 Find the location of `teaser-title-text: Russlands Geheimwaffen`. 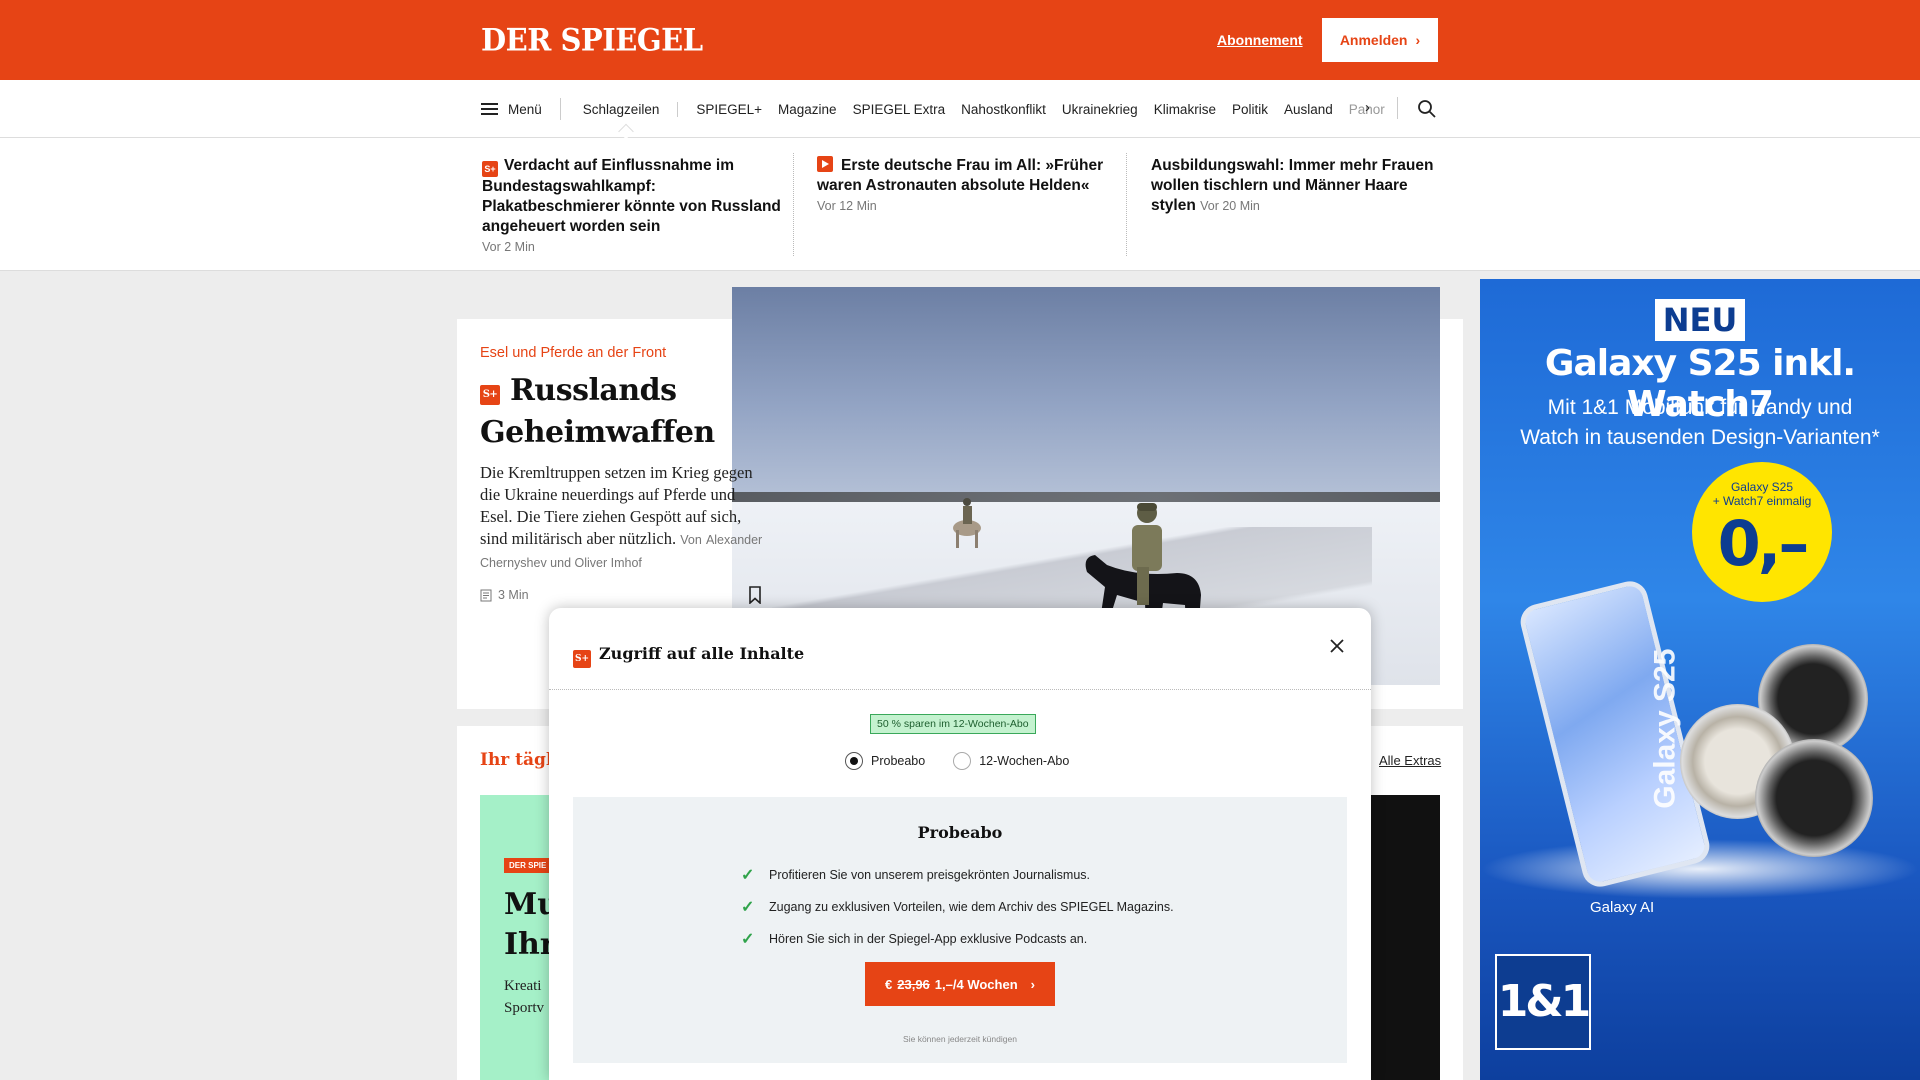

teaser-title-text: Russlands Geheimwaffen is located at coordinates (597, 411).